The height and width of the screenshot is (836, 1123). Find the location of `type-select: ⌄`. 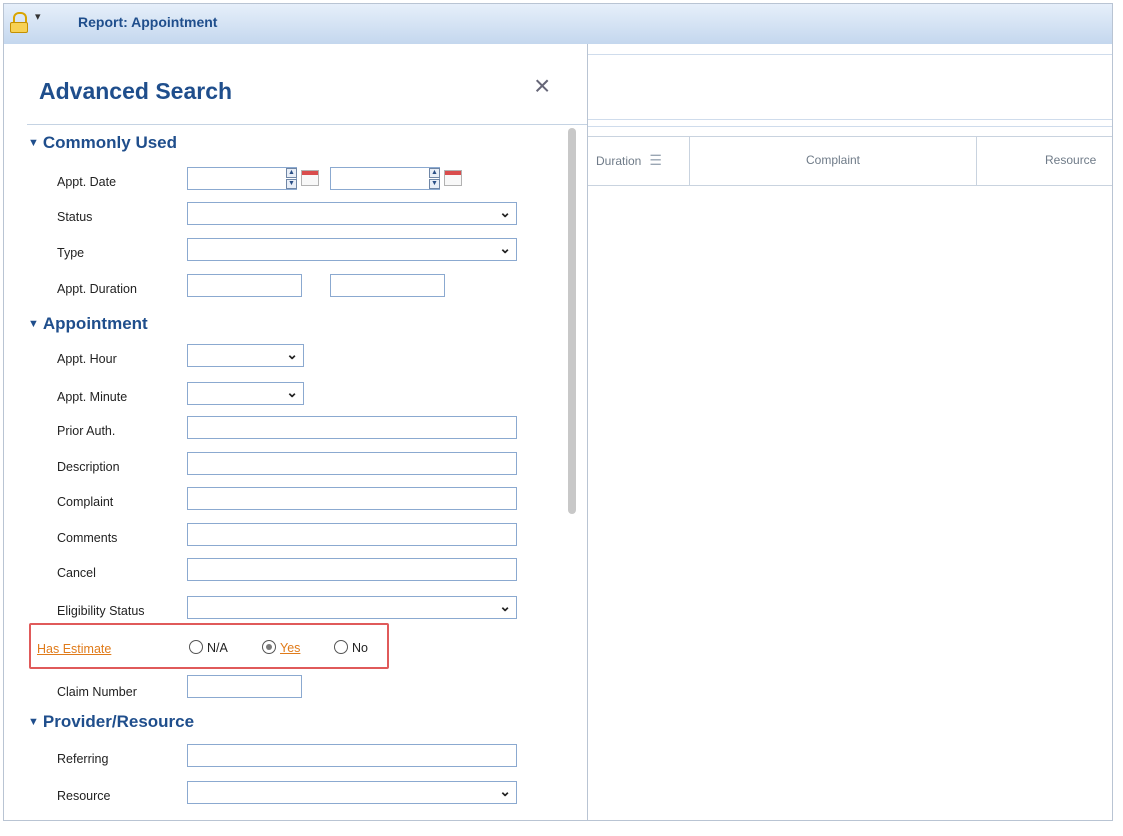

type-select: ⌄ is located at coordinates (352, 249).